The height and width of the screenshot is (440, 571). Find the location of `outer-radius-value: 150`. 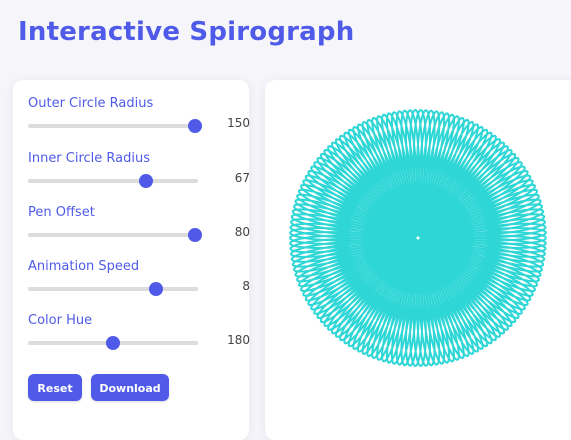

outer-radius-value: 150 is located at coordinates (238, 123).